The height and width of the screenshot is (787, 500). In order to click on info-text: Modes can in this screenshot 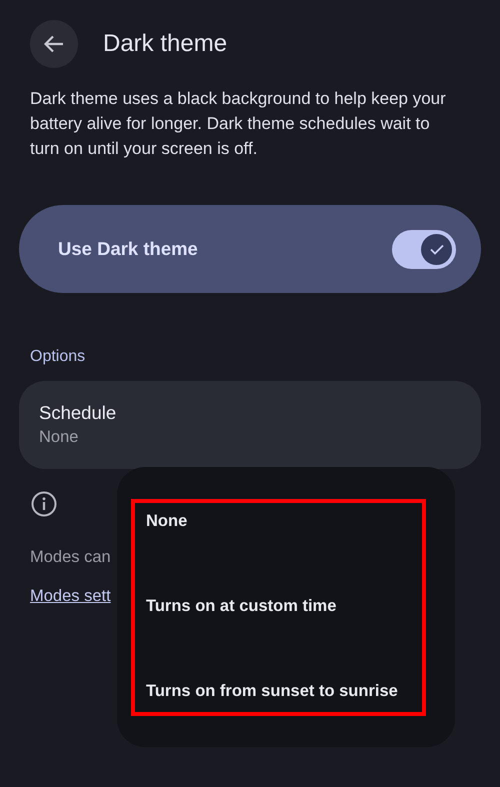, I will do `click(71, 557)`.